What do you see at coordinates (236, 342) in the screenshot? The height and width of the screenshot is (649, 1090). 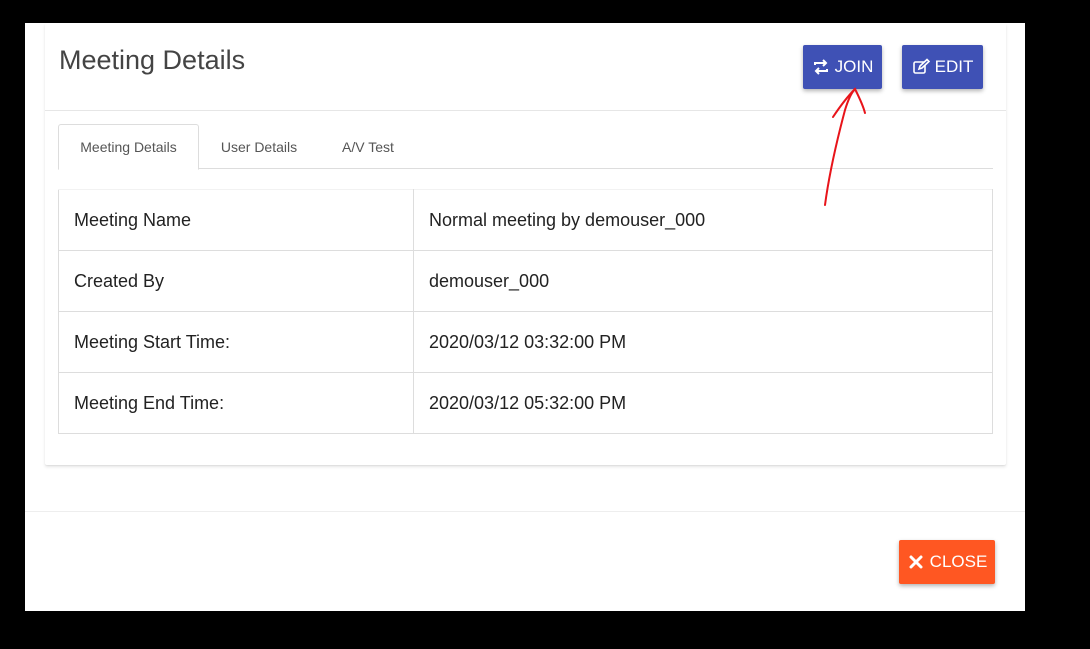 I see `detail-label: Meeting Start Time:` at bounding box center [236, 342].